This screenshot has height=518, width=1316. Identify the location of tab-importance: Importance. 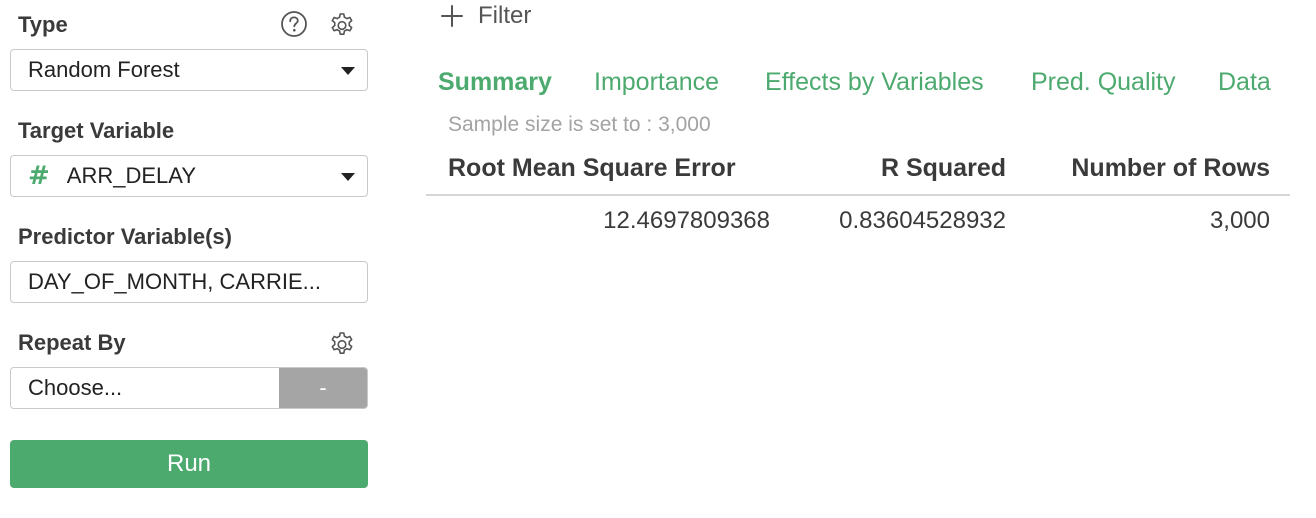
(656, 82).